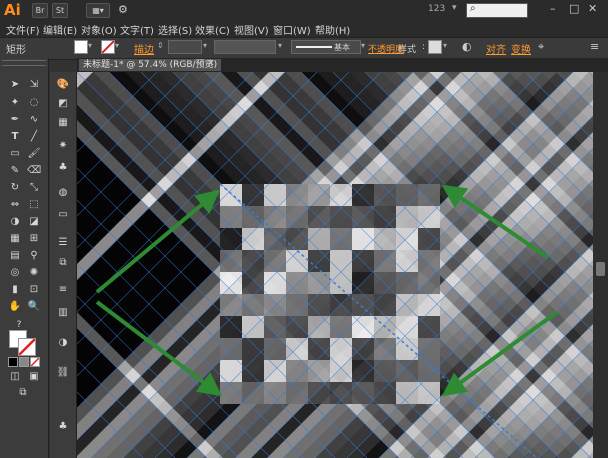  I want to click on live-paint-tool-icon: ◪, so click(34, 222).